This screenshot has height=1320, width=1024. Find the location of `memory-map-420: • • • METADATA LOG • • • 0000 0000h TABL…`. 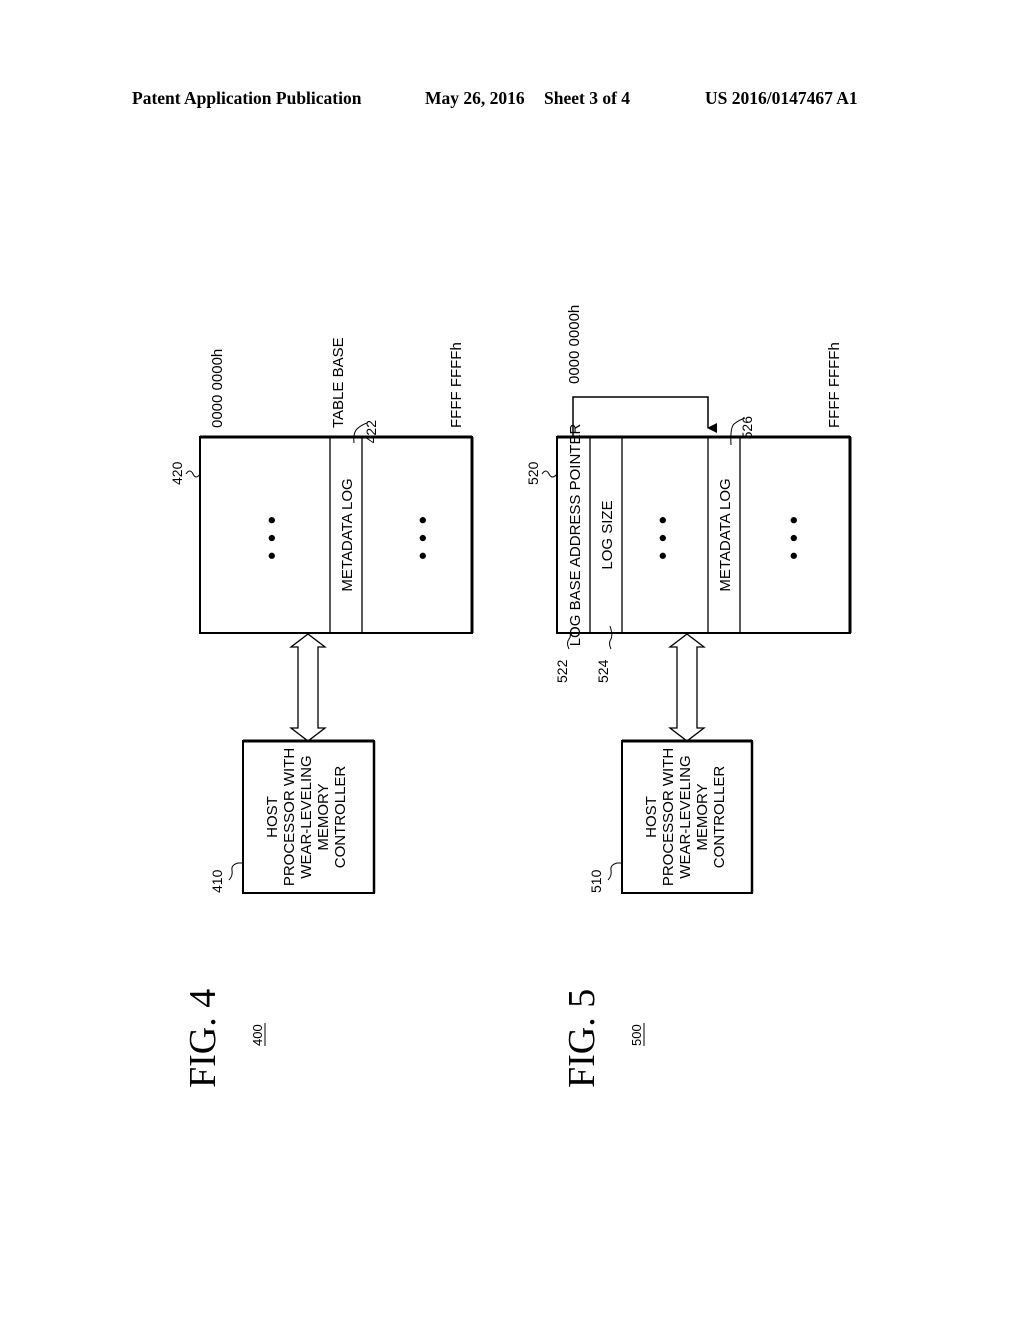

memory-map-420: • • • METADATA LOG • • • 0000 0000h TABL… is located at coordinates (321, 485).